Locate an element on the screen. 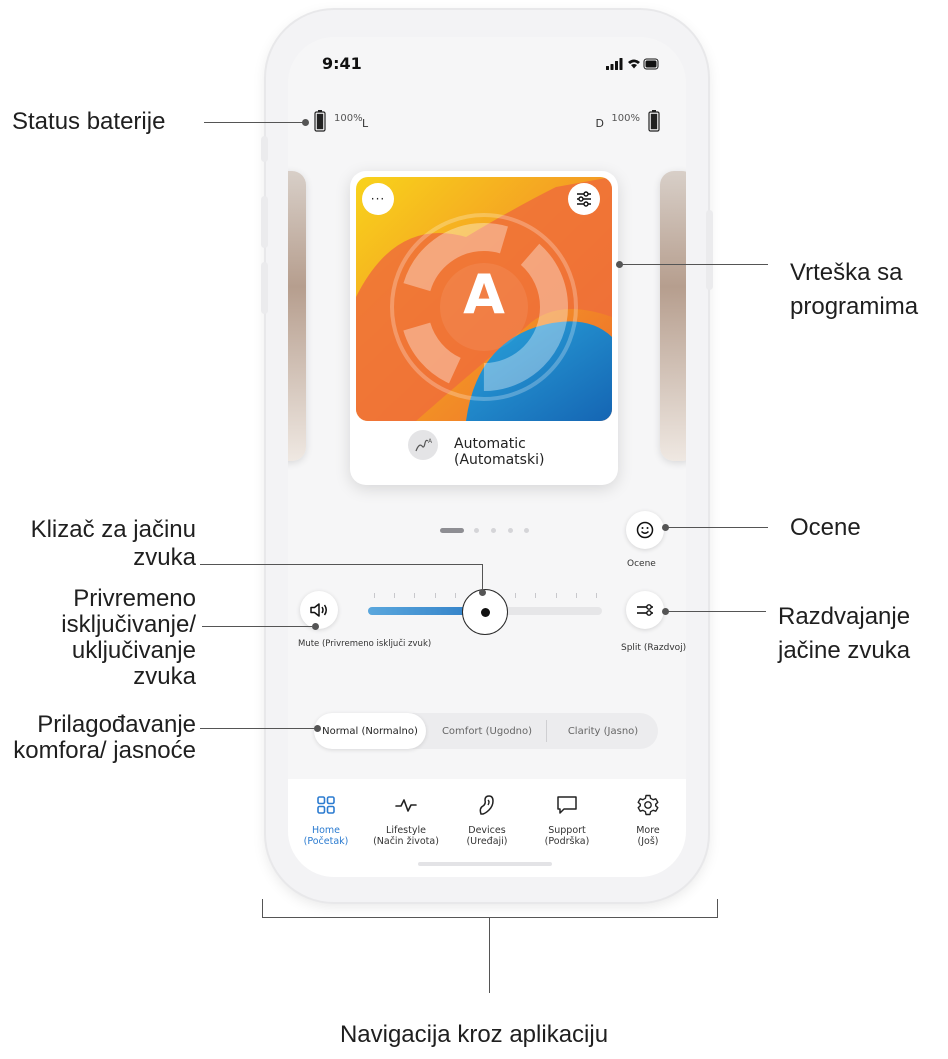  nav-item-devices: Devices (Uređaji) is located at coordinates (487, 820).